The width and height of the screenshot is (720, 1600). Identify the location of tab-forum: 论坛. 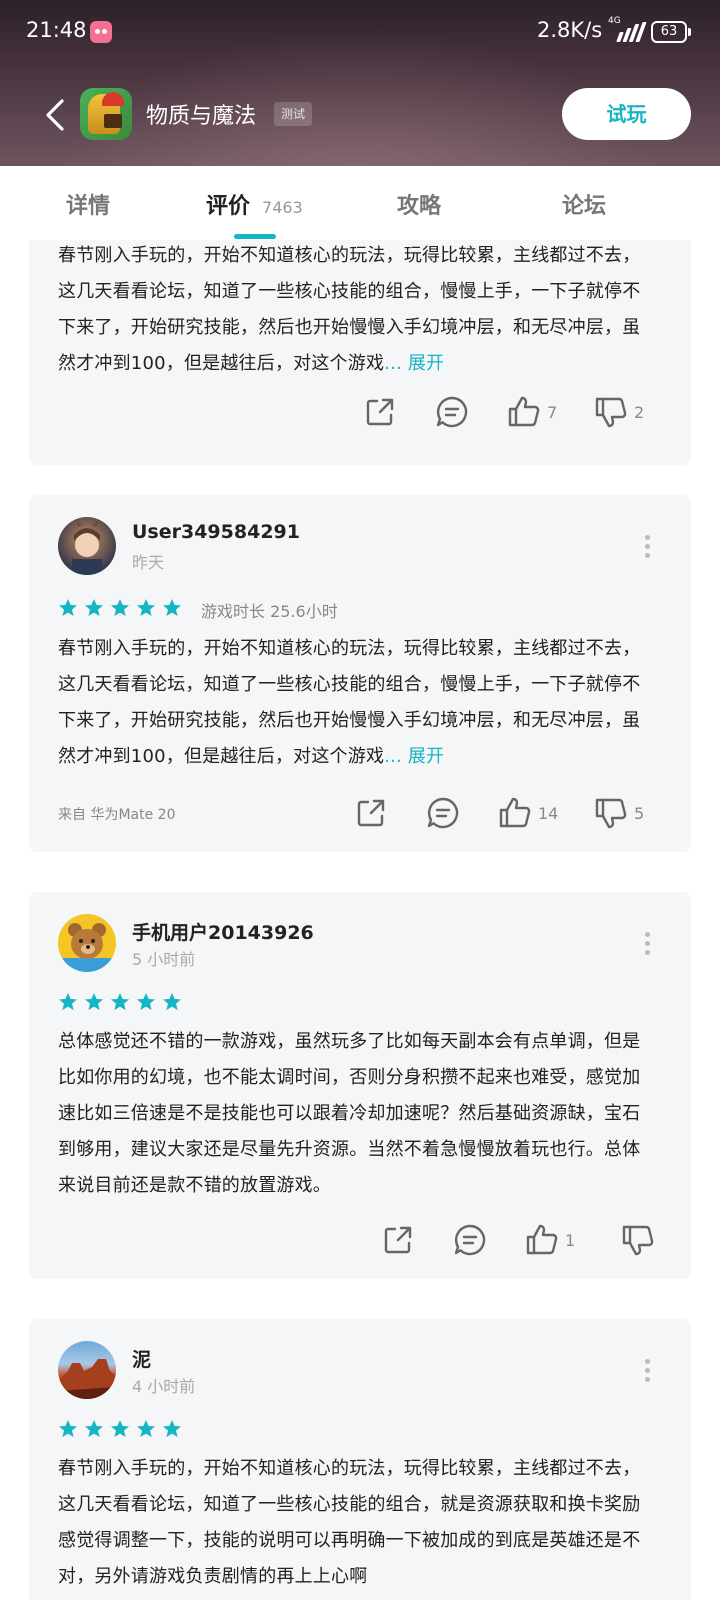
(584, 204).